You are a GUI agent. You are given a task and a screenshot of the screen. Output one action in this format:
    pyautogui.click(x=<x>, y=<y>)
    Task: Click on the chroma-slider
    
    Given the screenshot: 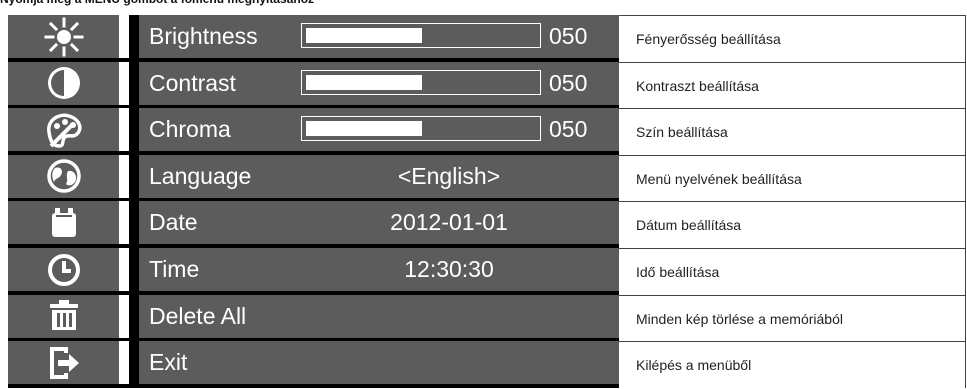 What is the action you would take?
    pyautogui.click(x=421, y=129)
    